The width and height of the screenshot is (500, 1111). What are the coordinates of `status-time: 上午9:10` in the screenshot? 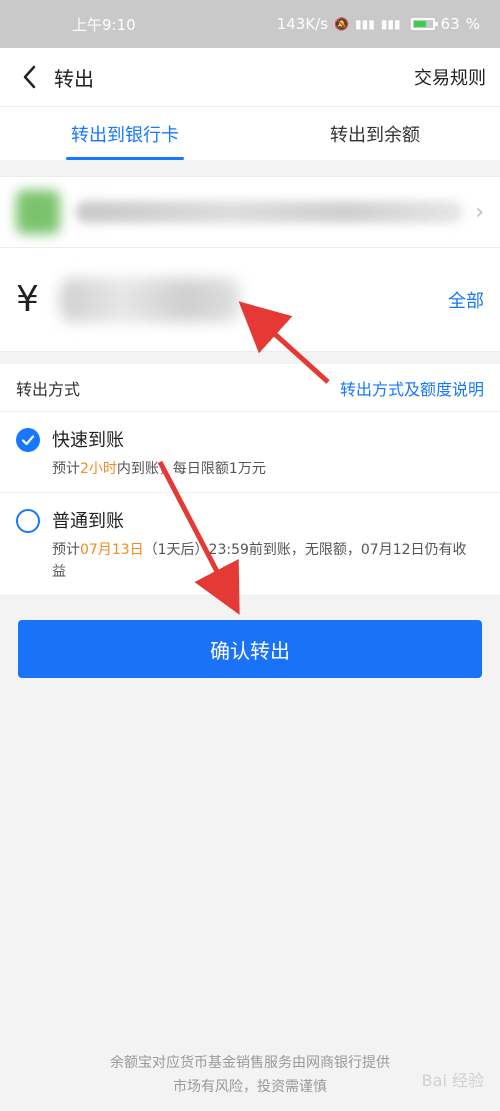 It's located at (104, 24).